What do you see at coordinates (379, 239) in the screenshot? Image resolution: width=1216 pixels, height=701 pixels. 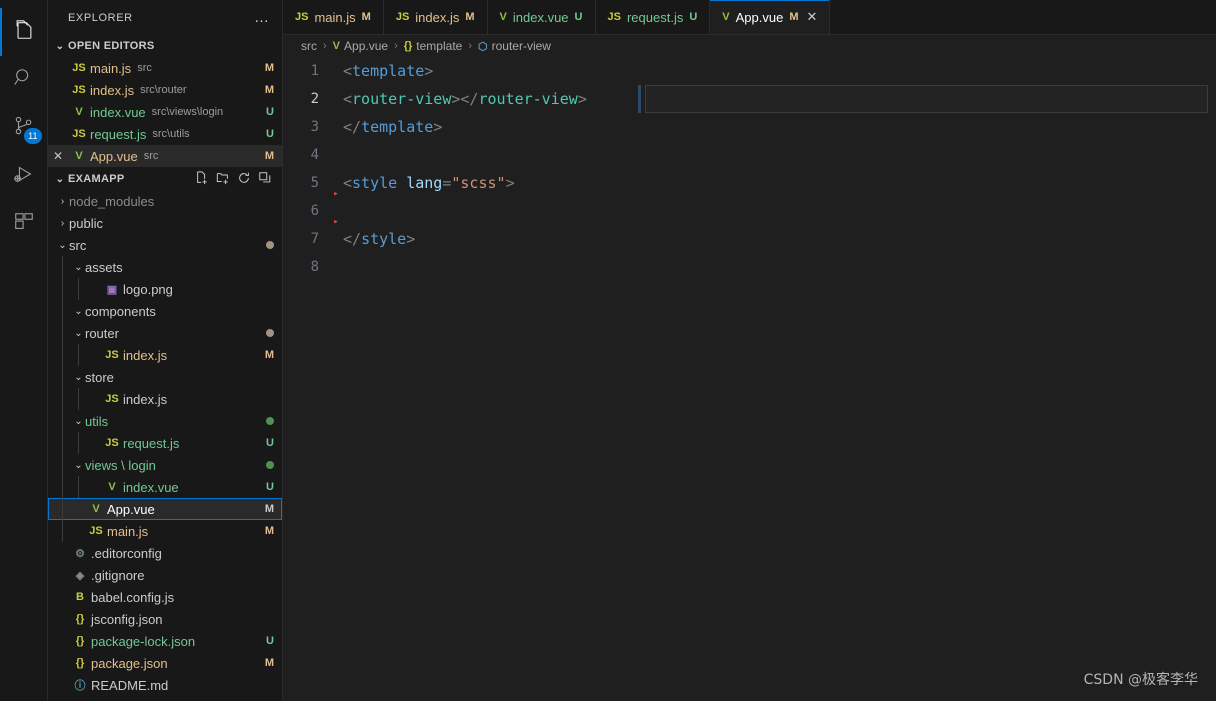 I see `code-text: </style>` at bounding box center [379, 239].